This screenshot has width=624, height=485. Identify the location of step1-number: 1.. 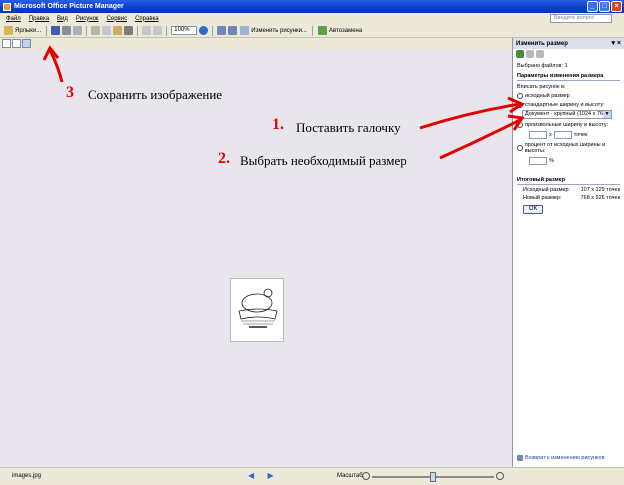
(278, 124).